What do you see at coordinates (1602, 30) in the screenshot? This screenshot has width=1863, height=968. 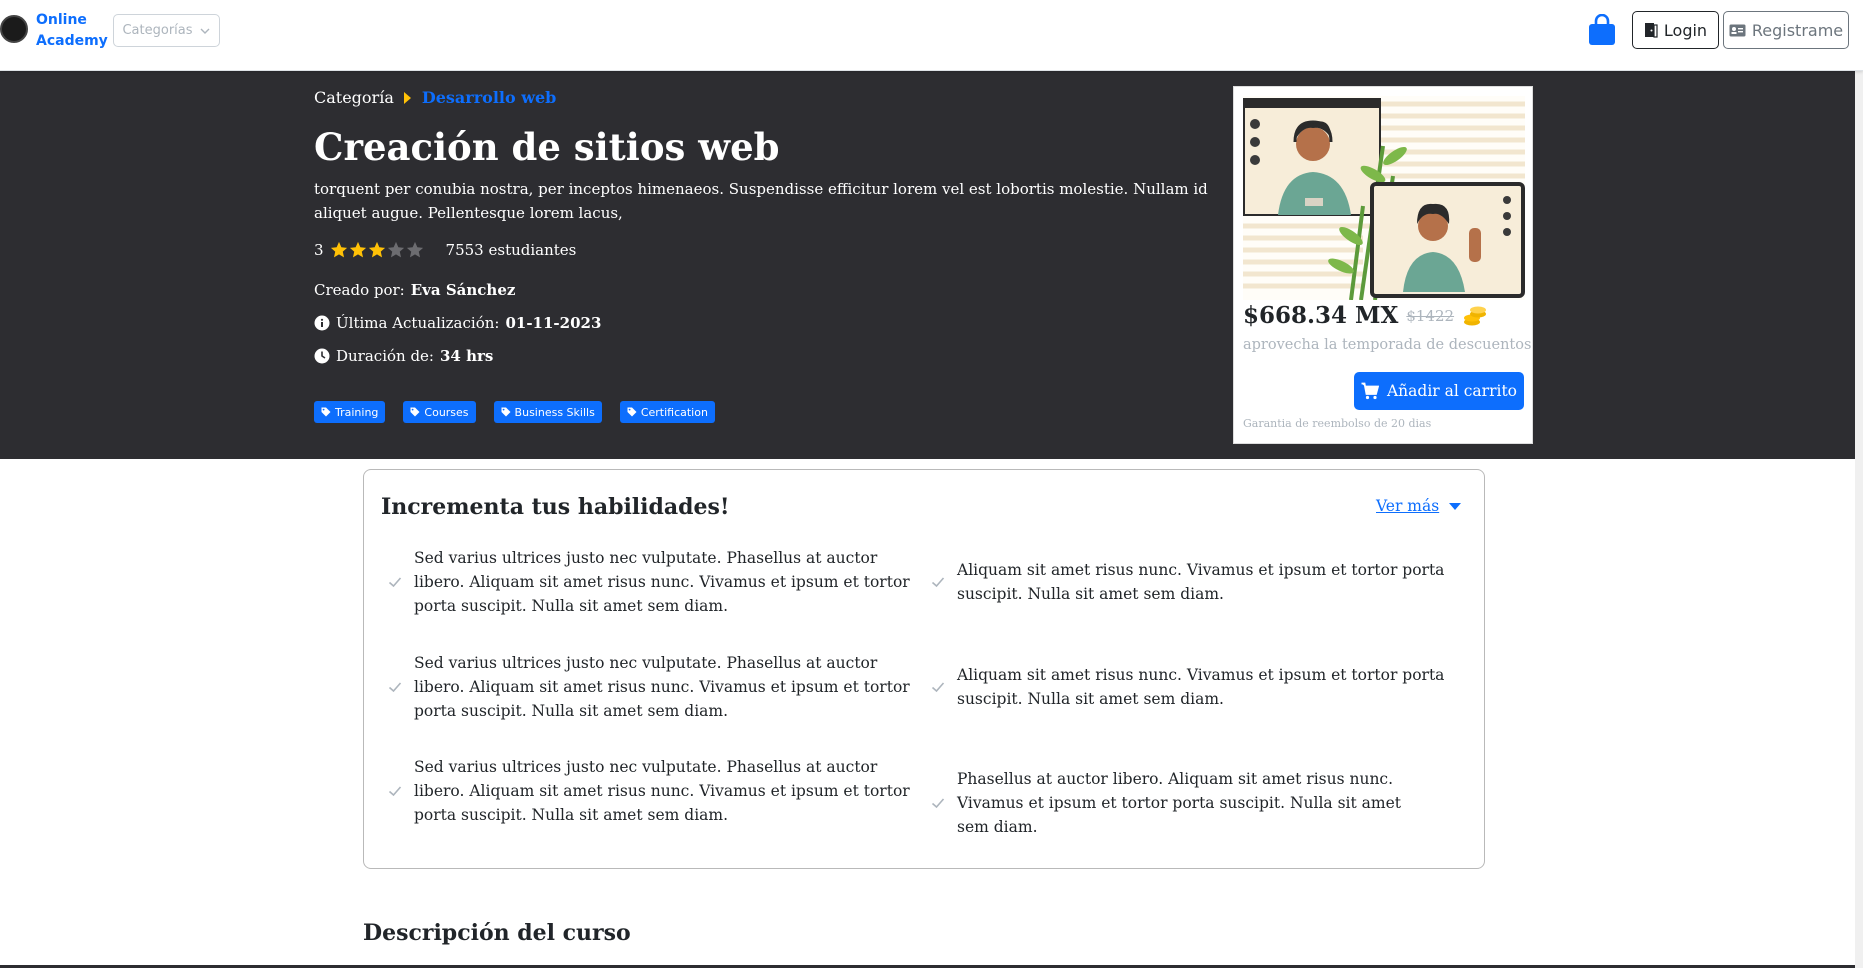 I see `shopping-bag-icon` at bounding box center [1602, 30].